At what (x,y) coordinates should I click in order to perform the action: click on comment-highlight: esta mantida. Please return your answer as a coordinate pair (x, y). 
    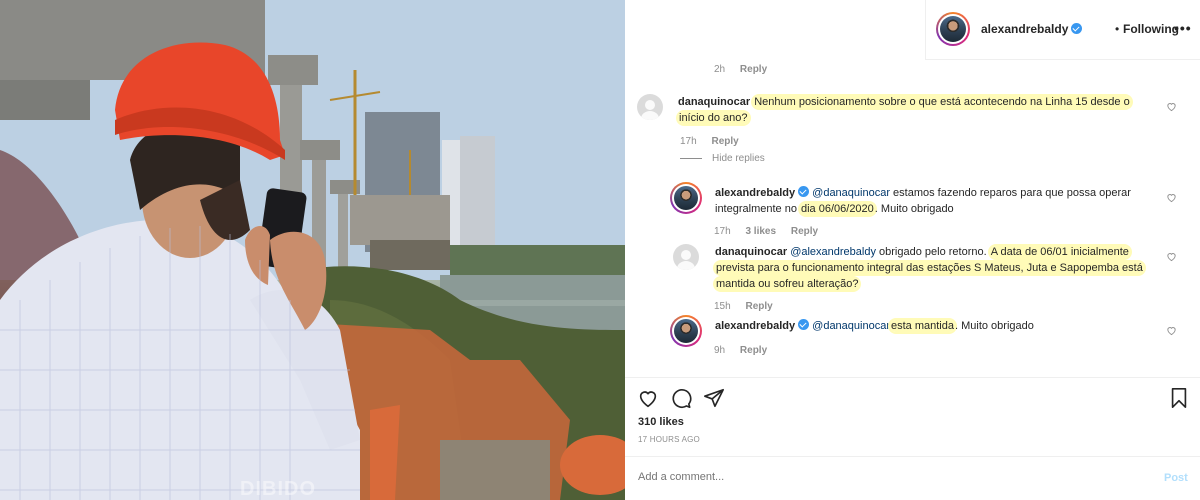
    Looking at the image, I should click on (922, 326).